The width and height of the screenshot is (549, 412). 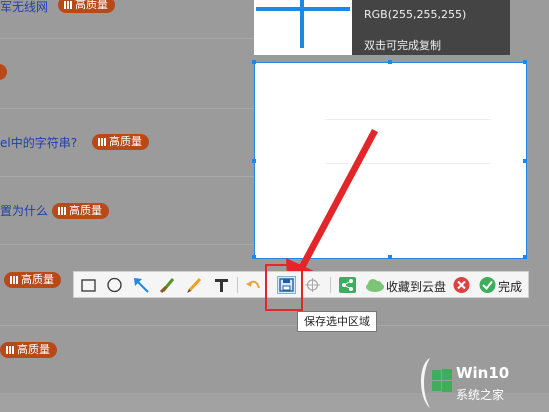 I want to click on quality-badge-6: 高质量, so click(x=28, y=350).